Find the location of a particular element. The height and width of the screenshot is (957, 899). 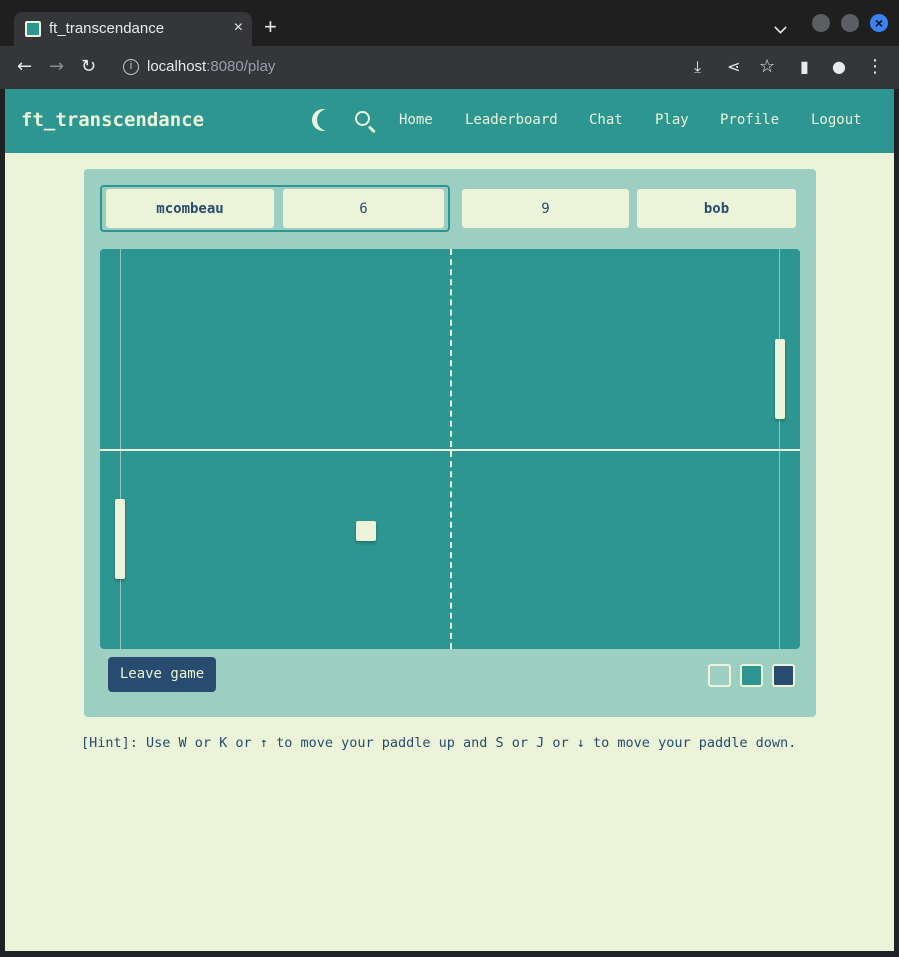

install-icon: ⤓ is located at coordinates (697, 67).